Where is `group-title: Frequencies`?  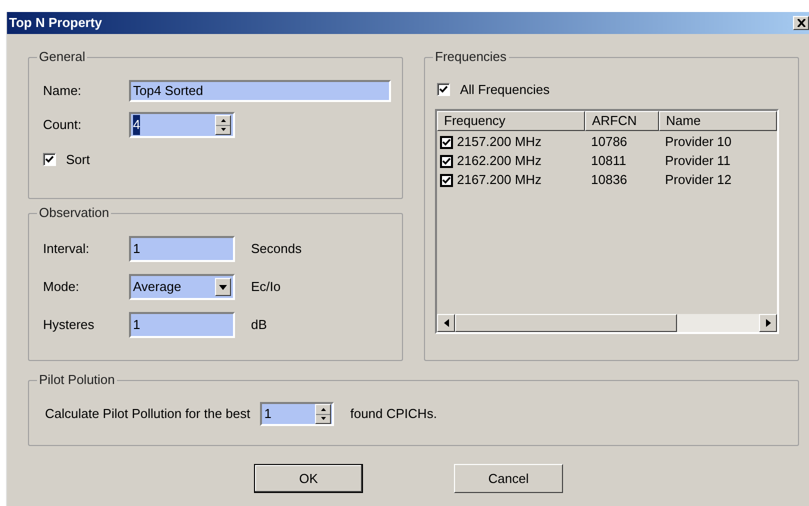
group-title: Frequencies is located at coordinates (471, 57).